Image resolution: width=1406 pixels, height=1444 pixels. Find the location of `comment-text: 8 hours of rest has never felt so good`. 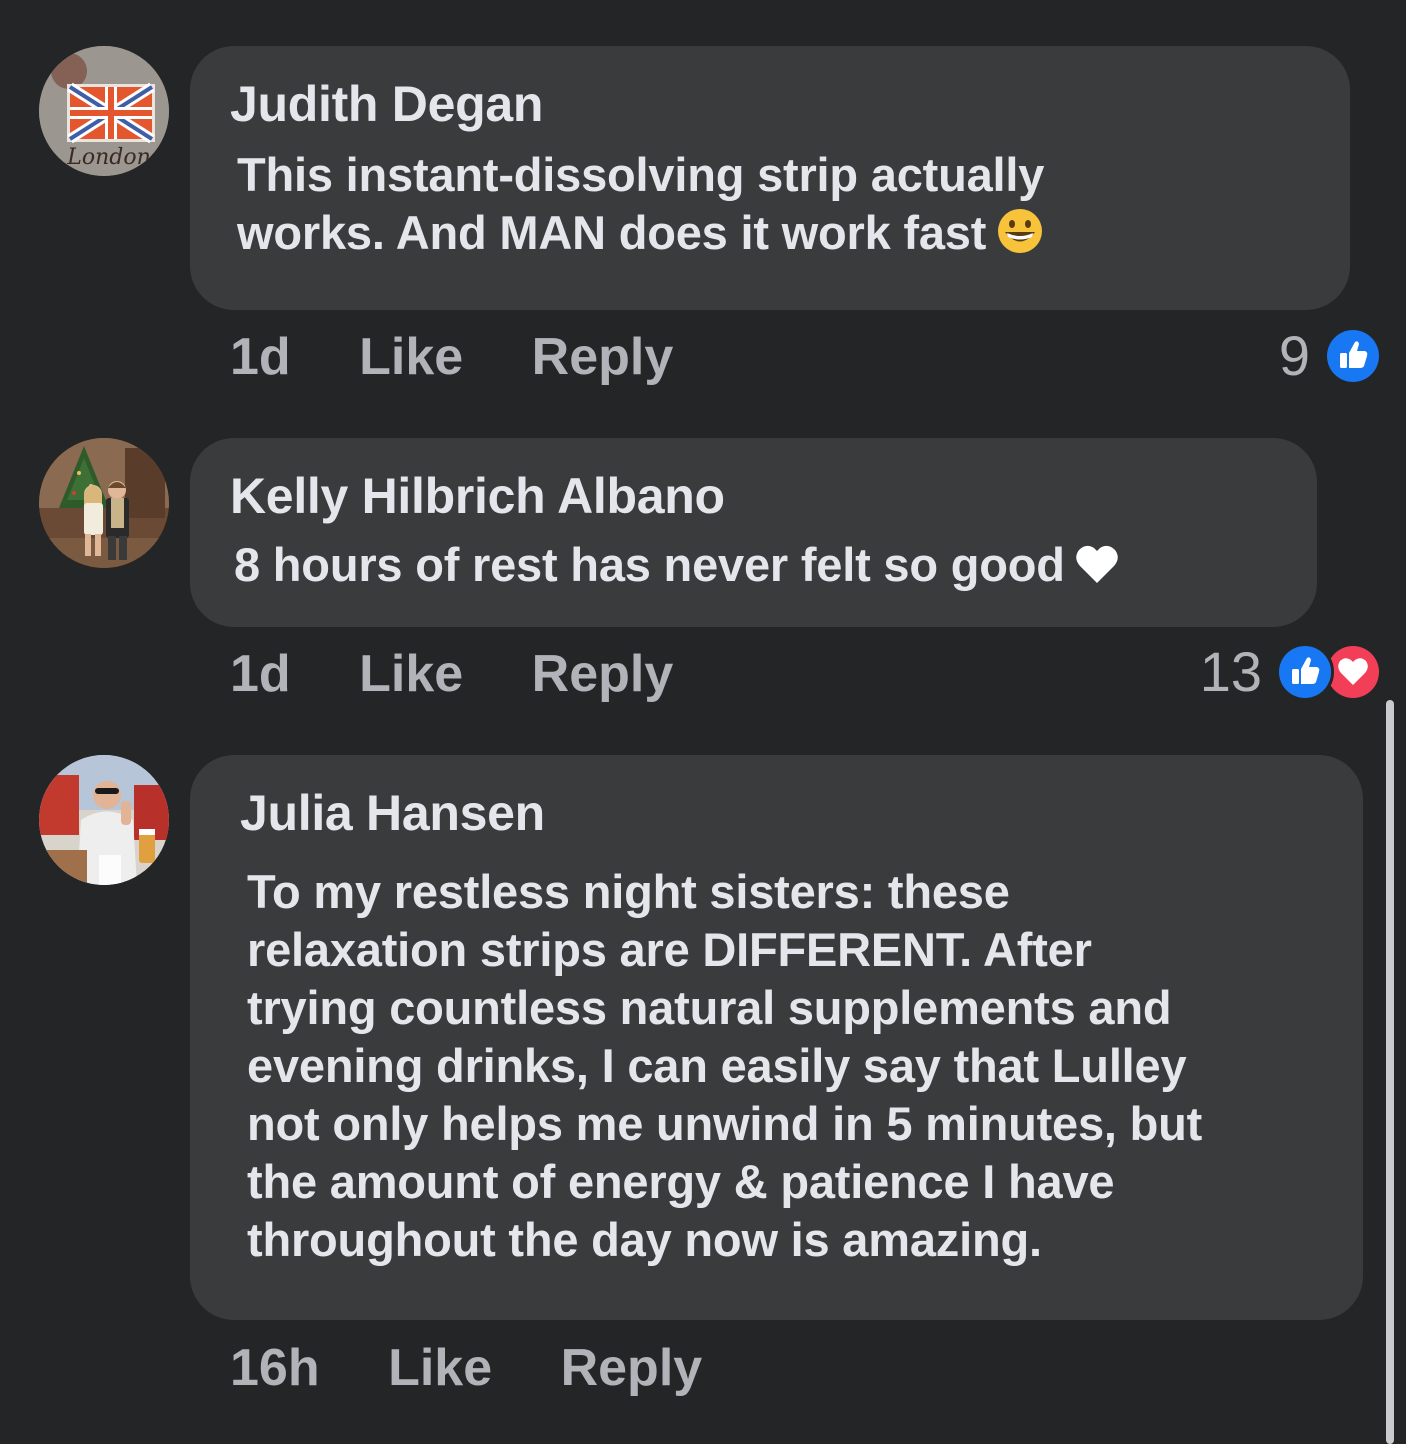

comment-text: 8 hours of rest has never felt so good is located at coordinates (753, 567).